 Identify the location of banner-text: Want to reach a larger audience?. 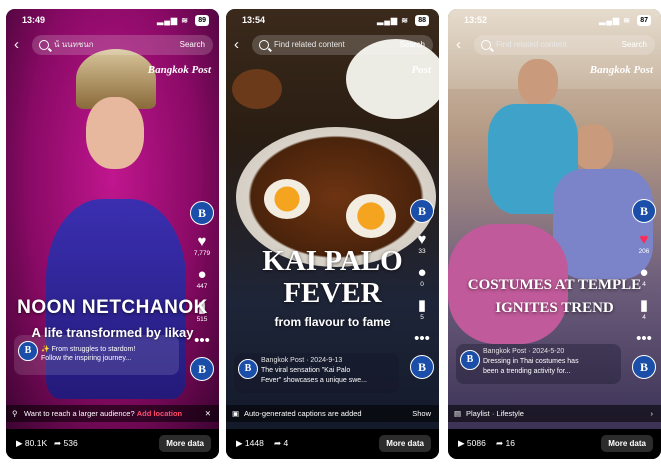
(79, 413).